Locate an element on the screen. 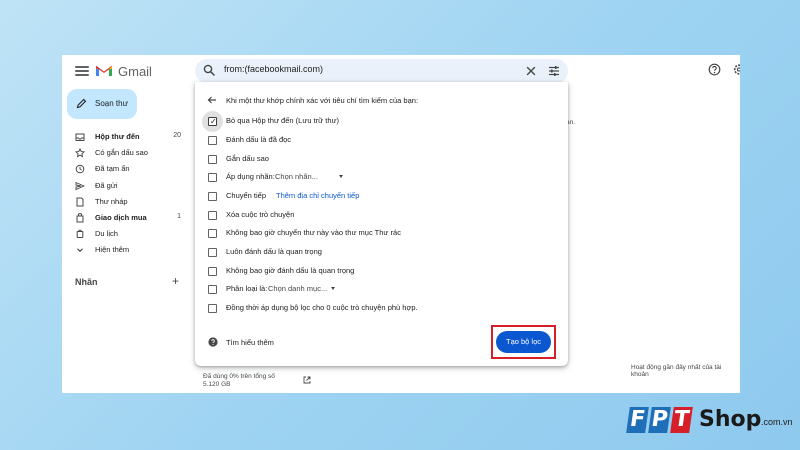  option-always-important: Luôn đánh dấu là quan trọng is located at coordinates (378, 253).